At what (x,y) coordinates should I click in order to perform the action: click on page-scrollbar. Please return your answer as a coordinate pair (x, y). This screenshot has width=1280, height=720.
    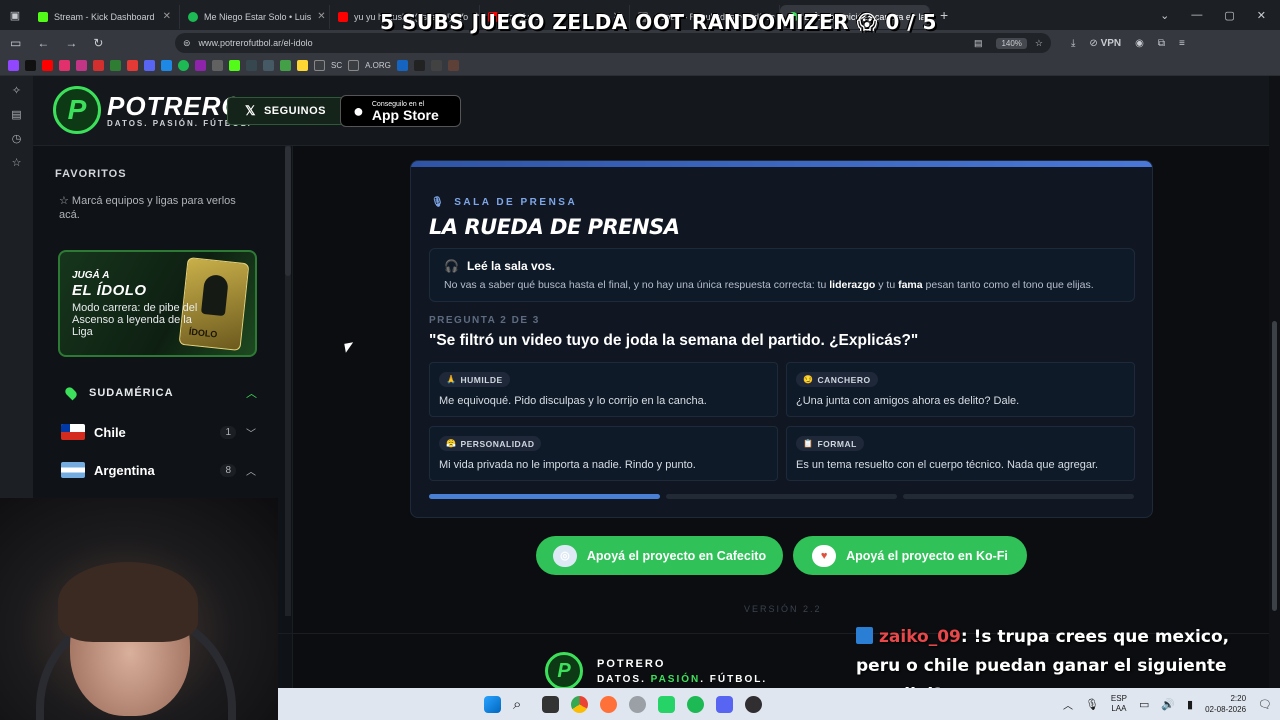
    Looking at the image, I should click on (1274, 382).